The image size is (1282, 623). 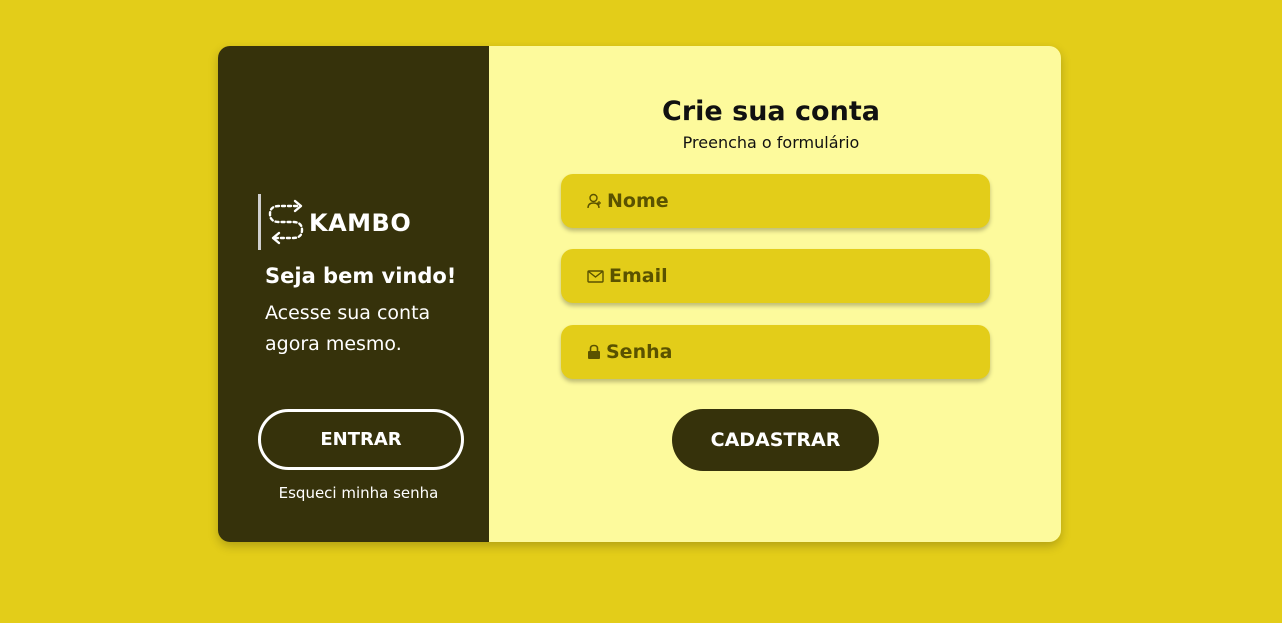 I want to click on email-input, so click(x=794, y=276).